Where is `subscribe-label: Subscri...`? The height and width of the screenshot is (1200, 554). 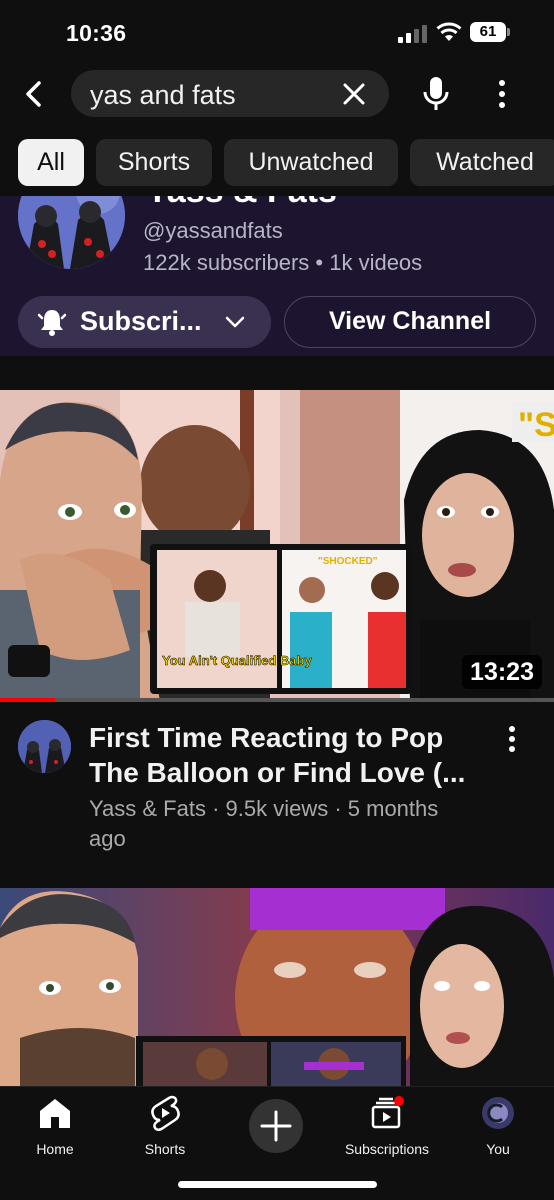 subscribe-label: Subscri... is located at coordinates (141, 321).